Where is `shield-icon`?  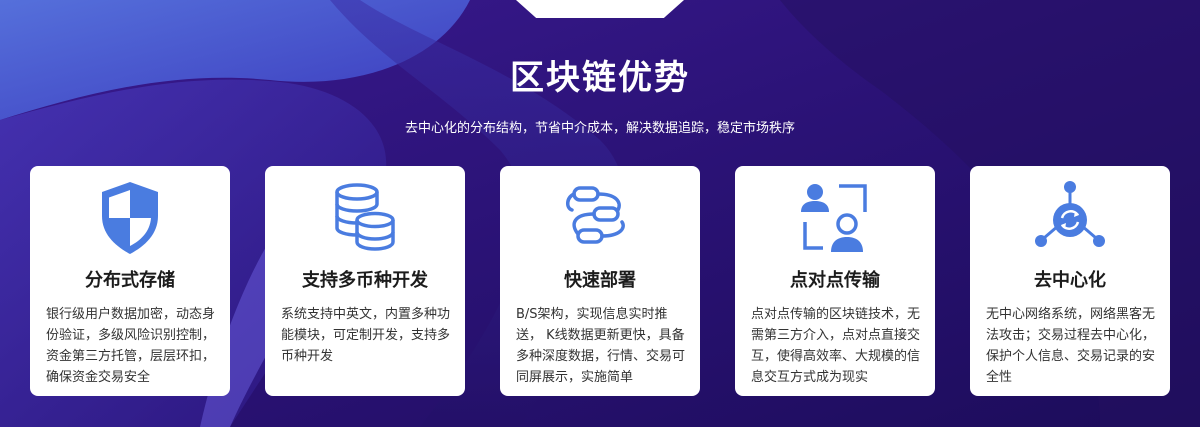 shield-icon is located at coordinates (130, 218).